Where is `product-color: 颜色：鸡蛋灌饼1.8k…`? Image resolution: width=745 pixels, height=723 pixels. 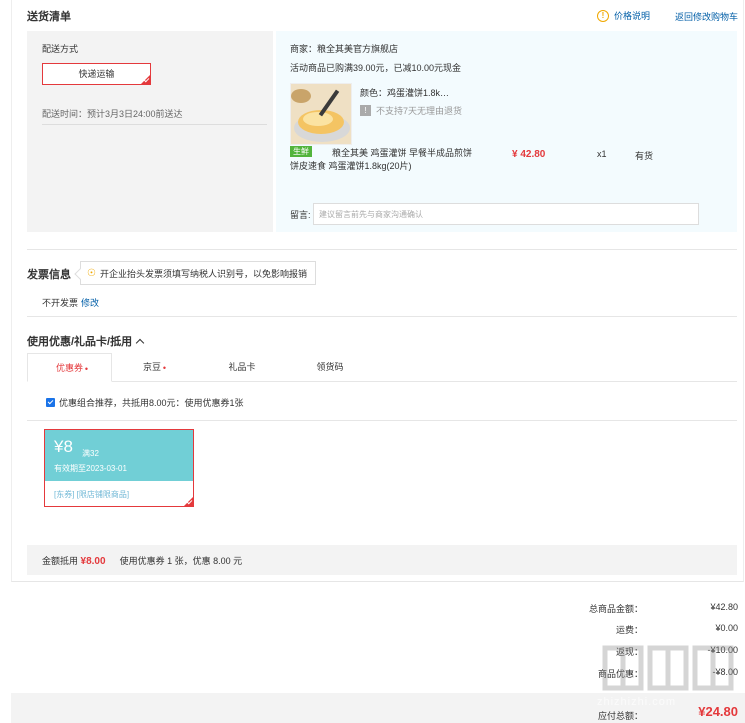
product-color: 颜色：鸡蛋灌饼1.8k… is located at coordinates (405, 93).